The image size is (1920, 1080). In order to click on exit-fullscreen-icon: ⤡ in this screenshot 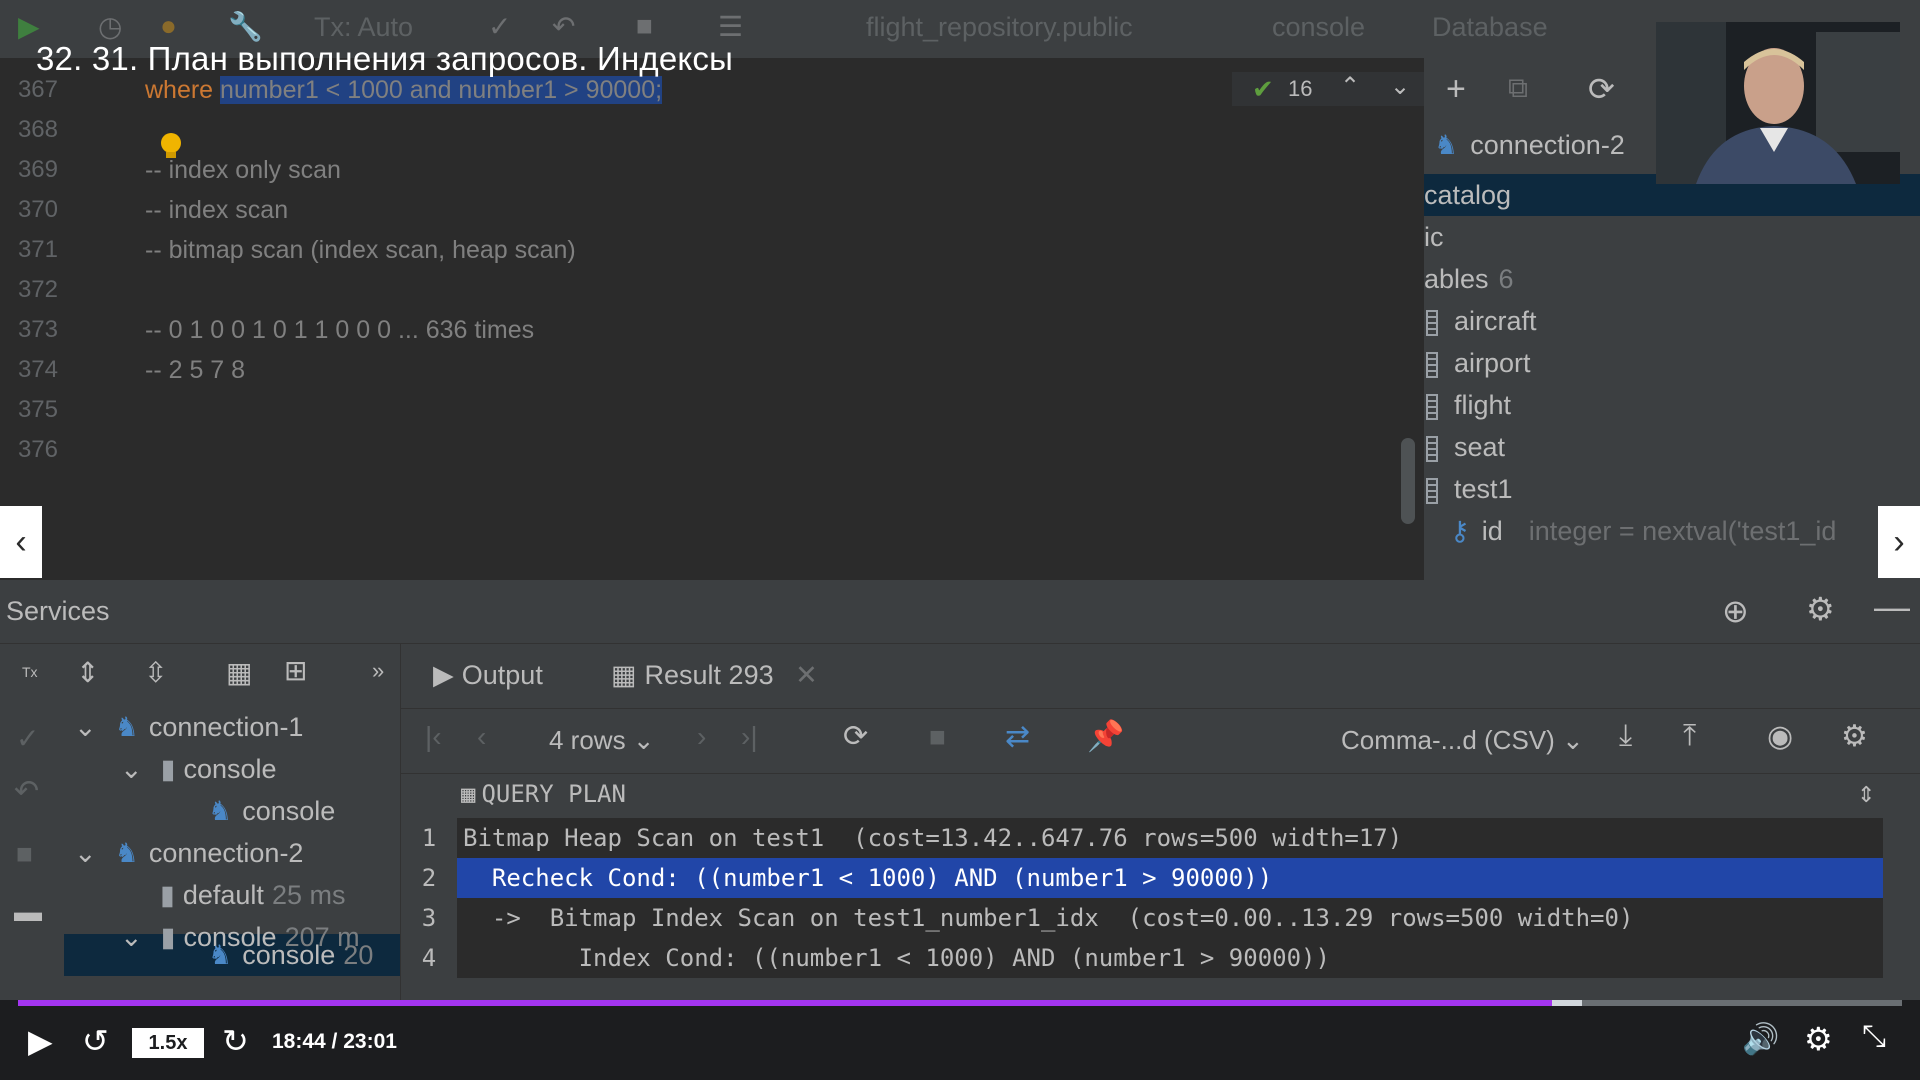, I will do `click(1874, 1037)`.